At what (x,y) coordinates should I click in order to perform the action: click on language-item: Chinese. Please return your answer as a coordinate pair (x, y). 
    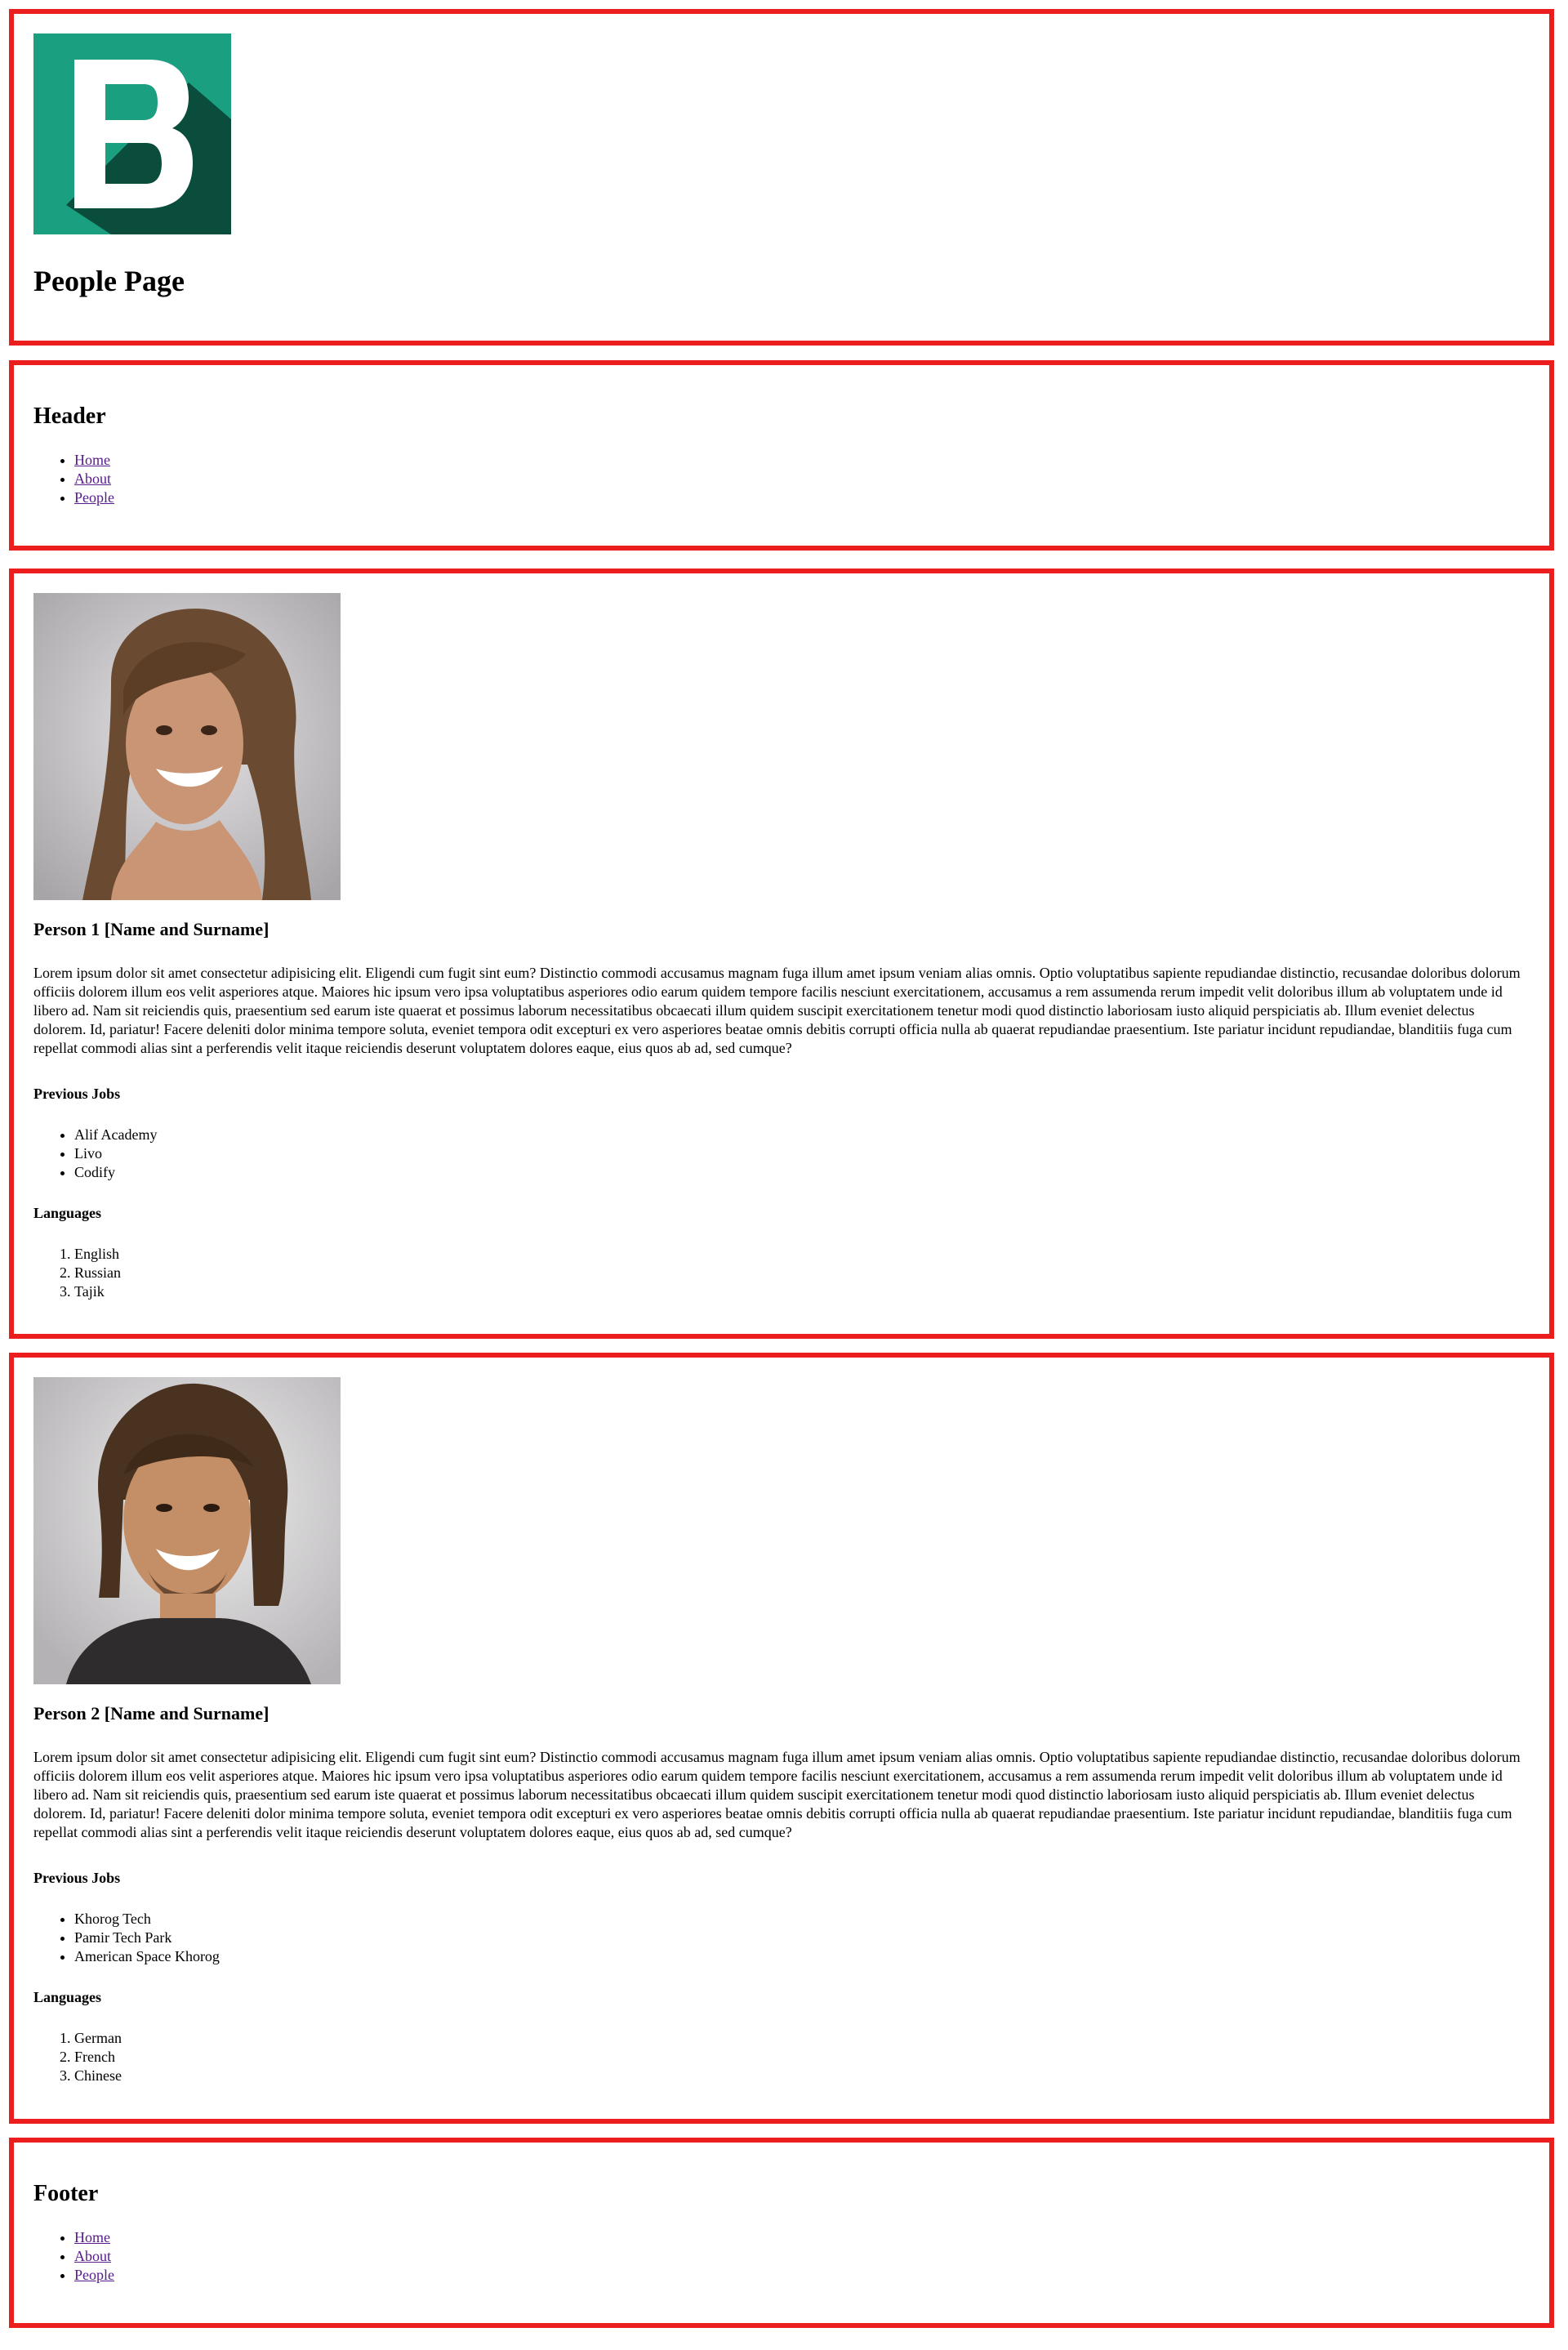
    Looking at the image, I should click on (98, 2076).